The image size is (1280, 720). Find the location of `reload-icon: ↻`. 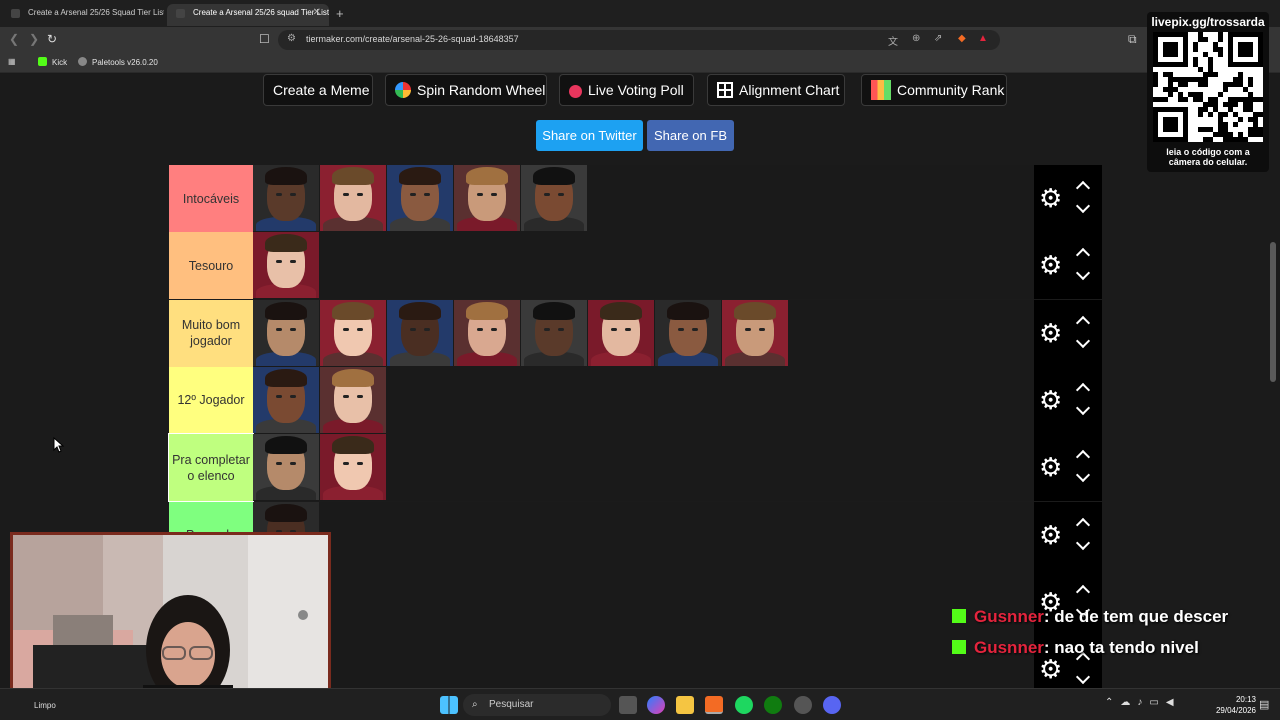

reload-icon: ↻ is located at coordinates (52, 39).